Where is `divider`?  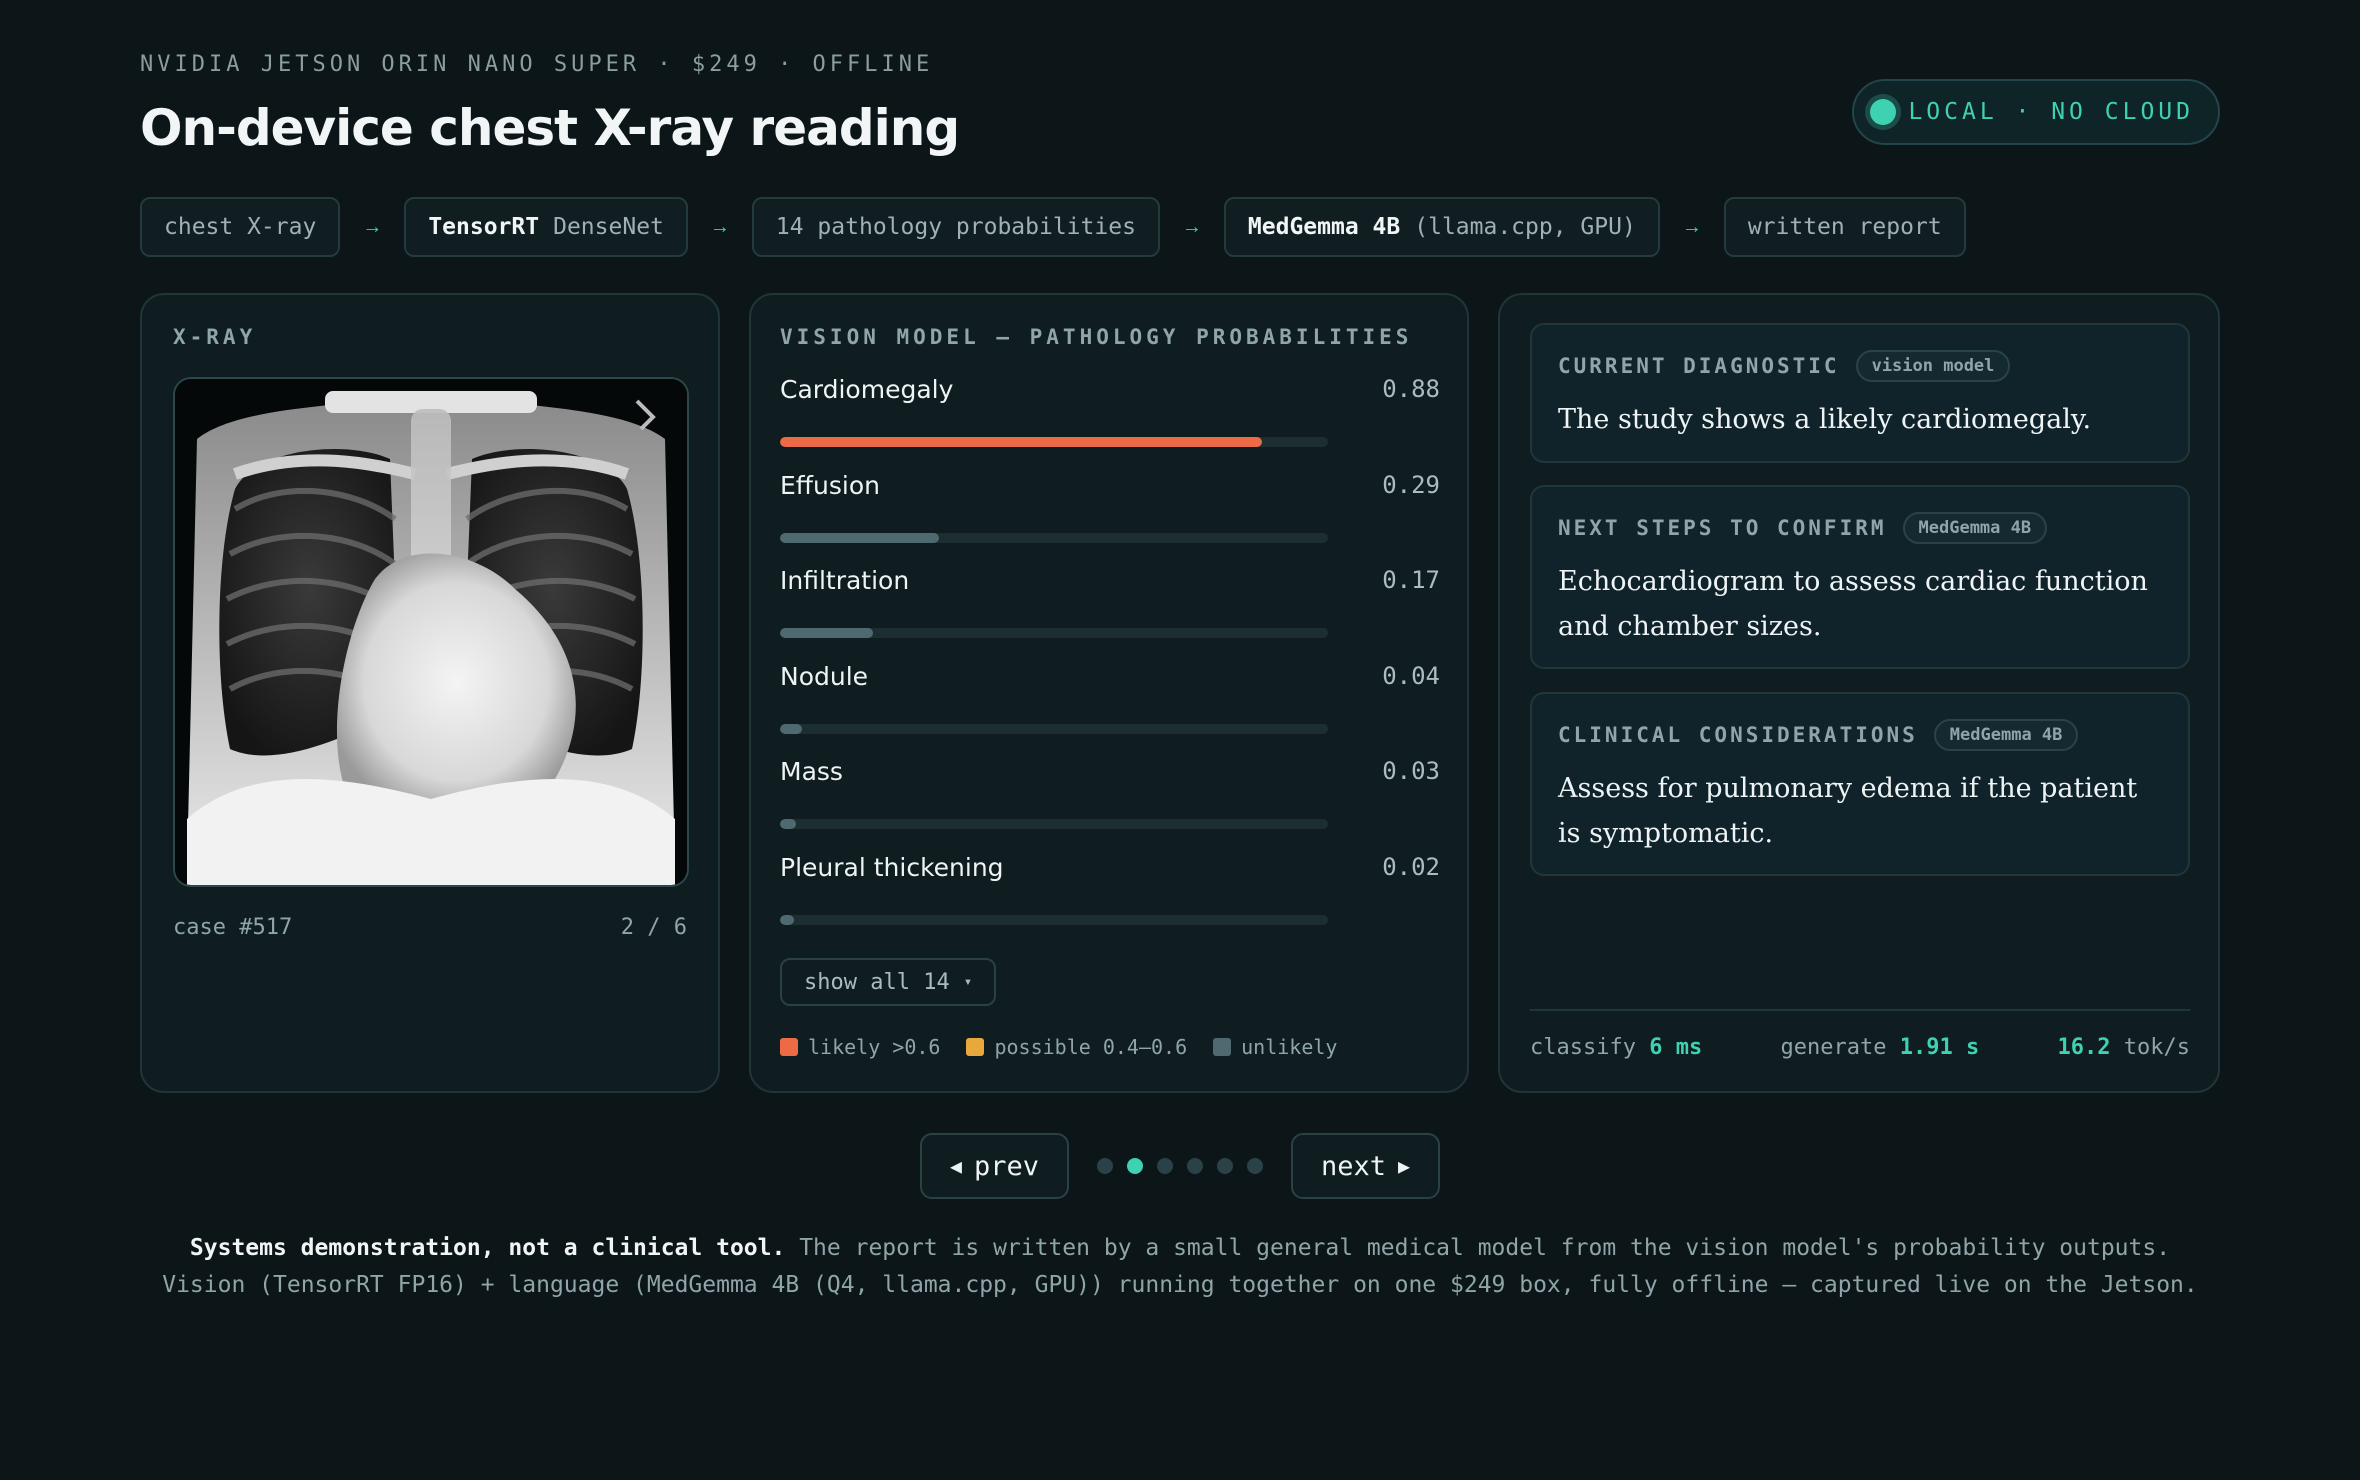 divider is located at coordinates (1860, 1010).